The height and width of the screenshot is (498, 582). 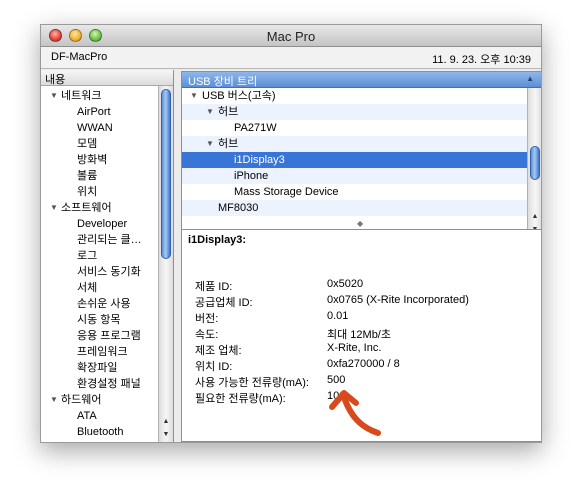 What do you see at coordinates (99, 416) in the screenshot?
I see `sidebar-item: ATA` at bounding box center [99, 416].